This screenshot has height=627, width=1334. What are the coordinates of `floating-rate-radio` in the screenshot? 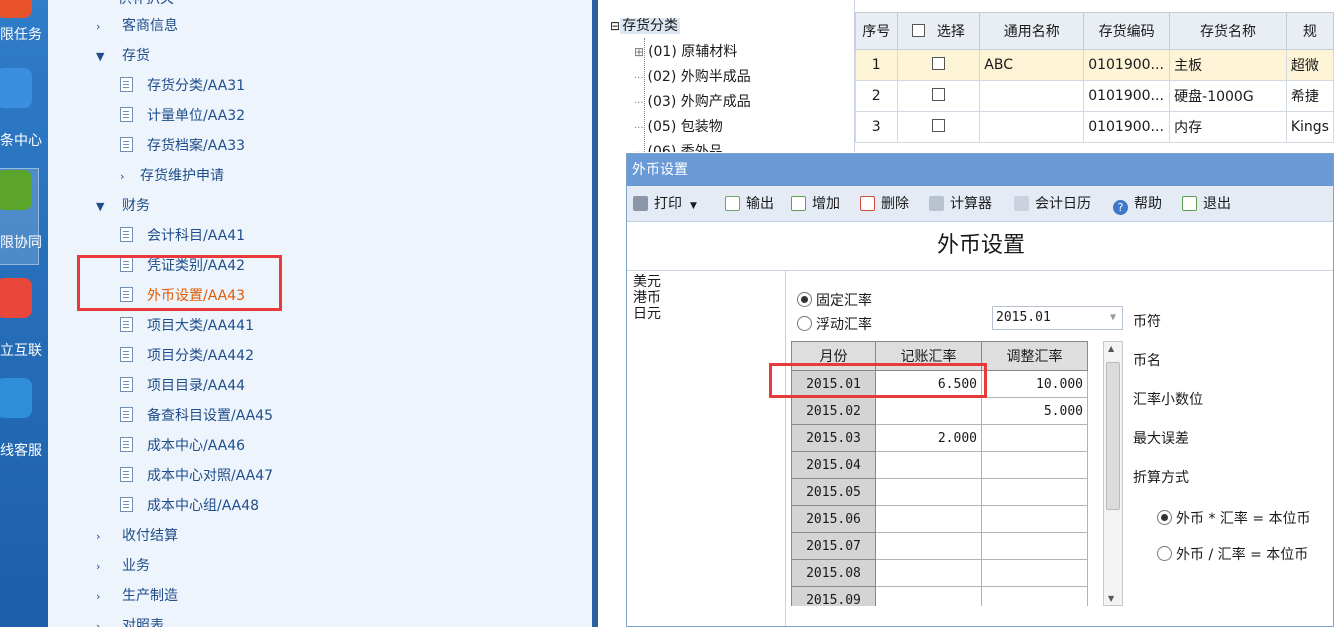 It's located at (804, 323).